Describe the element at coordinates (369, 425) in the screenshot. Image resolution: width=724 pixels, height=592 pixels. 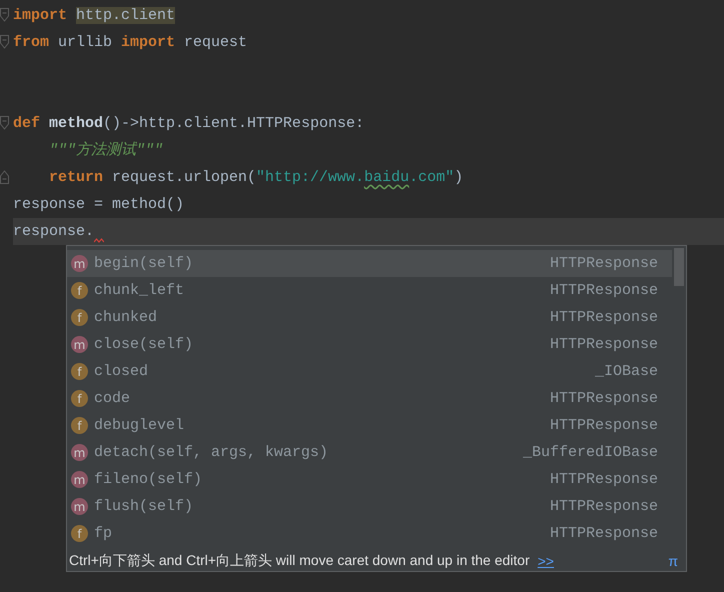
I see `completion-item: f debuglevel HTTPResponse` at that location.